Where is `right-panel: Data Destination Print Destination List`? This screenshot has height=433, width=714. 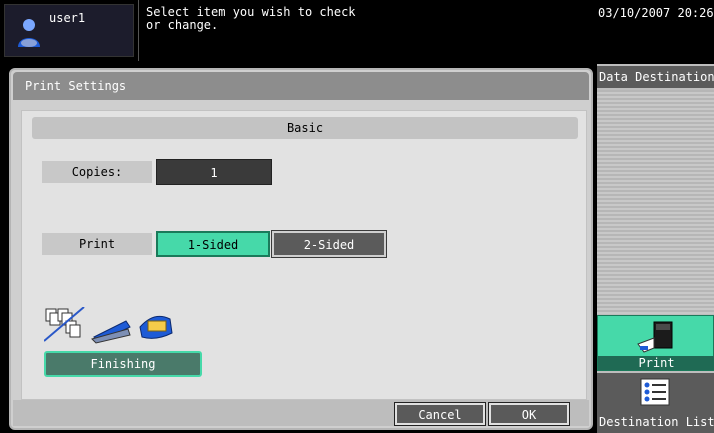
right-panel: Data Destination Print Destination List is located at coordinates (655, 248).